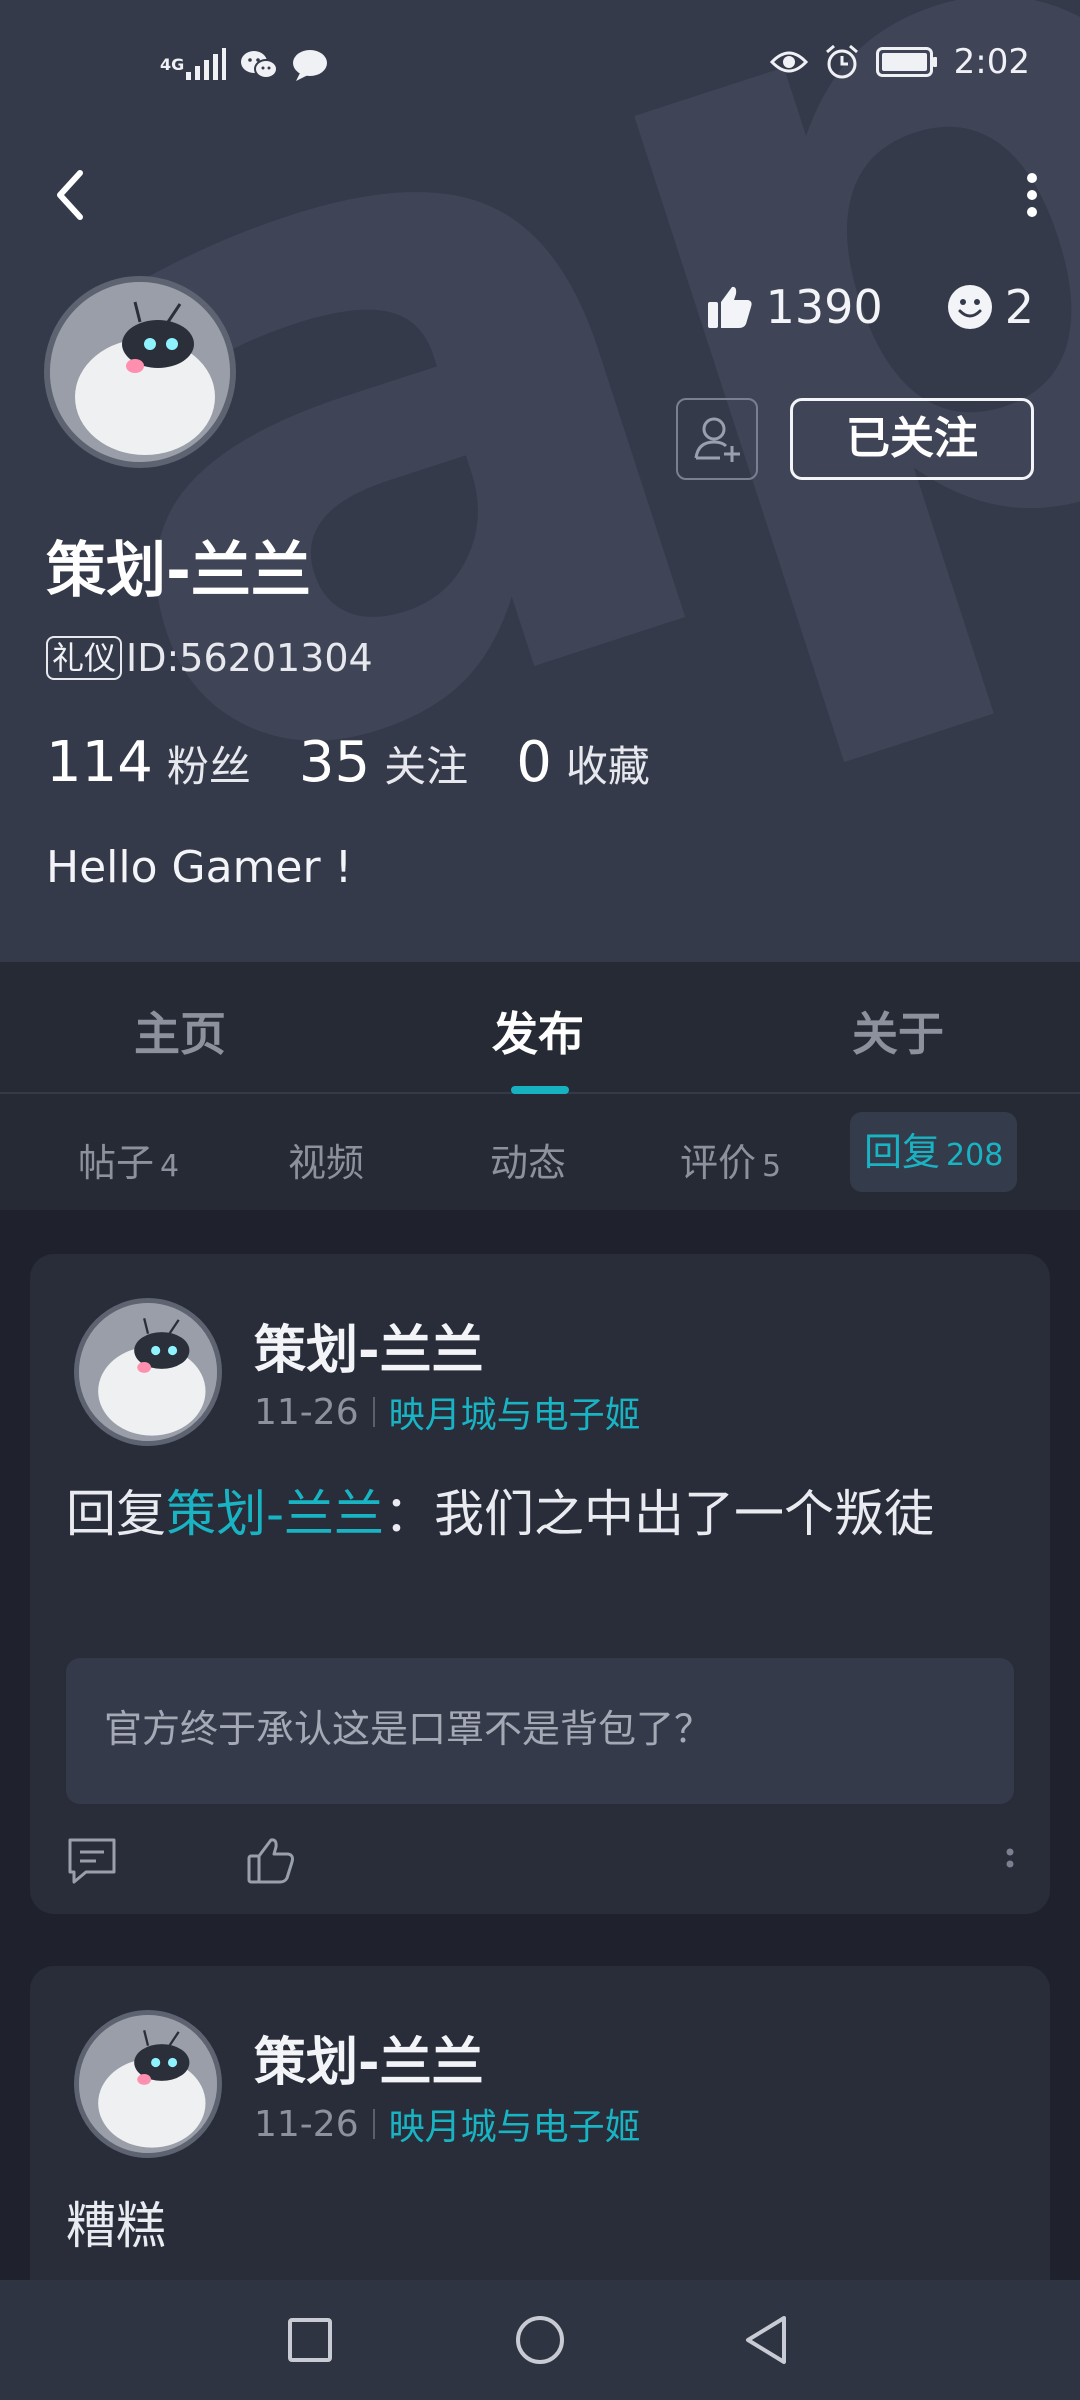 The image size is (1080, 2400). Describe the element at coordinates (334, 762) in the screenshot. I see `following-count: 35` at that location.